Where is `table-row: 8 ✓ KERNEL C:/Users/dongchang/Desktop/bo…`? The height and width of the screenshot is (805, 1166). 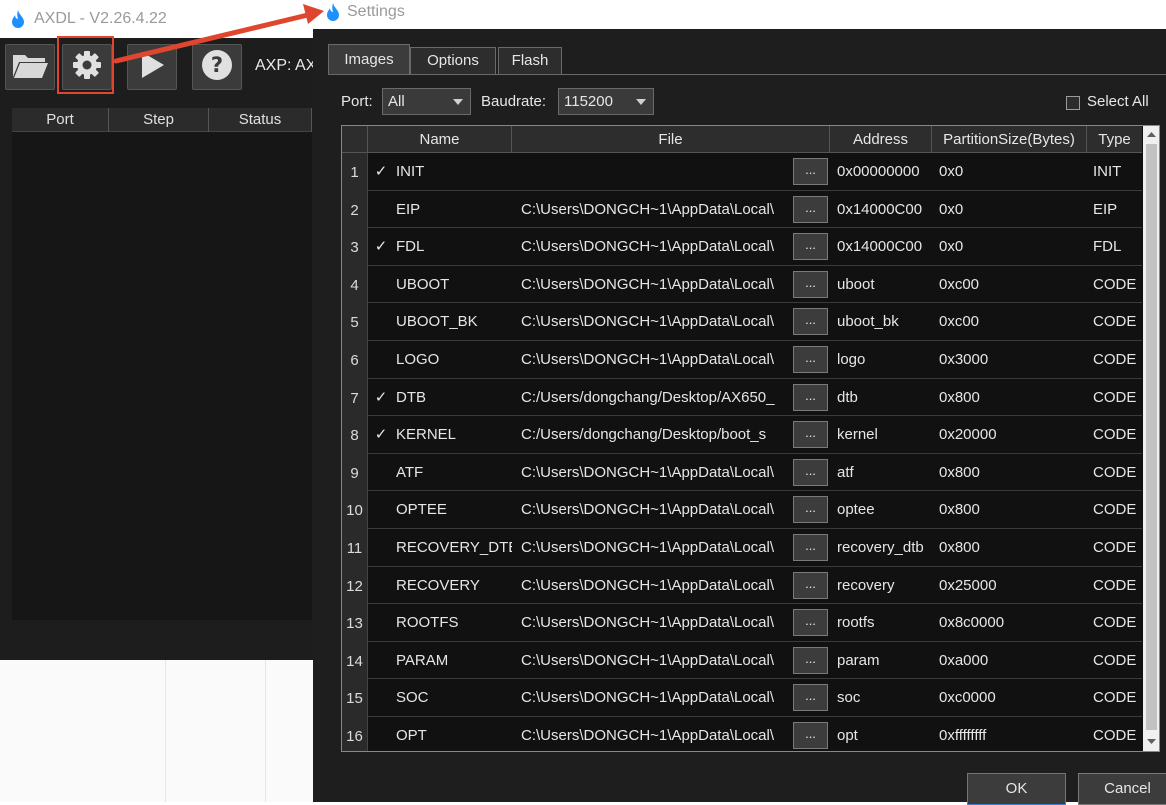
table-row: 8 ✓ KERNEL C:/Users/dongchang/Desktop/bo… is located at coordinates (742, 435).